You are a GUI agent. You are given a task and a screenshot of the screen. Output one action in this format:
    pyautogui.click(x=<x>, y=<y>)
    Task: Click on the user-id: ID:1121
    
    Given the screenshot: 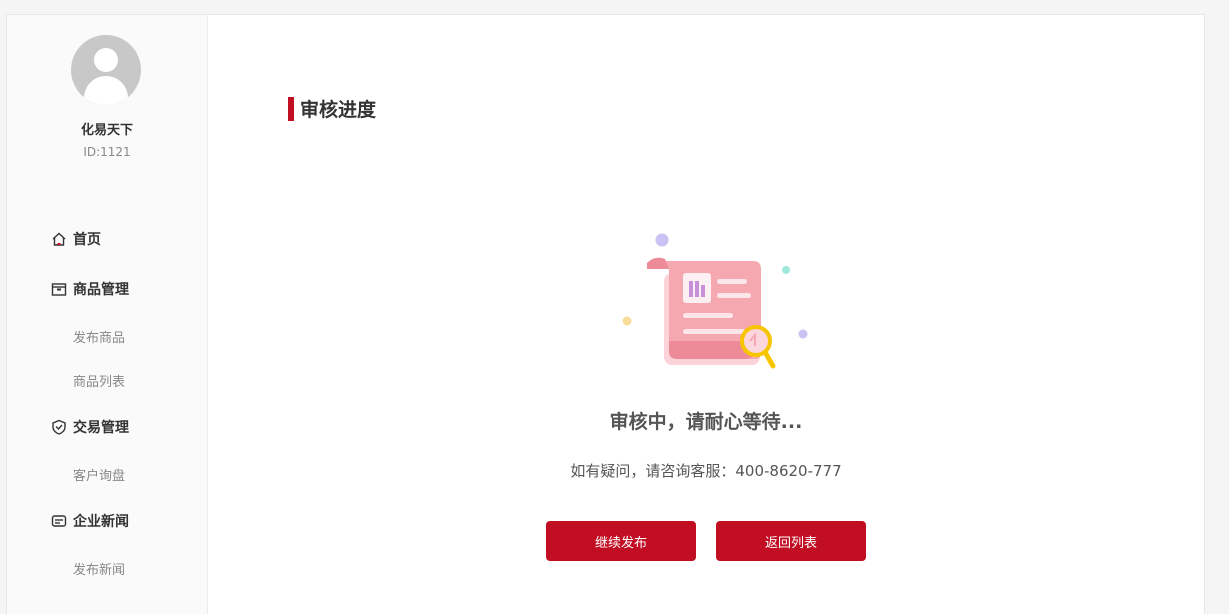 What is the action you would take?
    pyautogui.click(x=107, y=152)
    